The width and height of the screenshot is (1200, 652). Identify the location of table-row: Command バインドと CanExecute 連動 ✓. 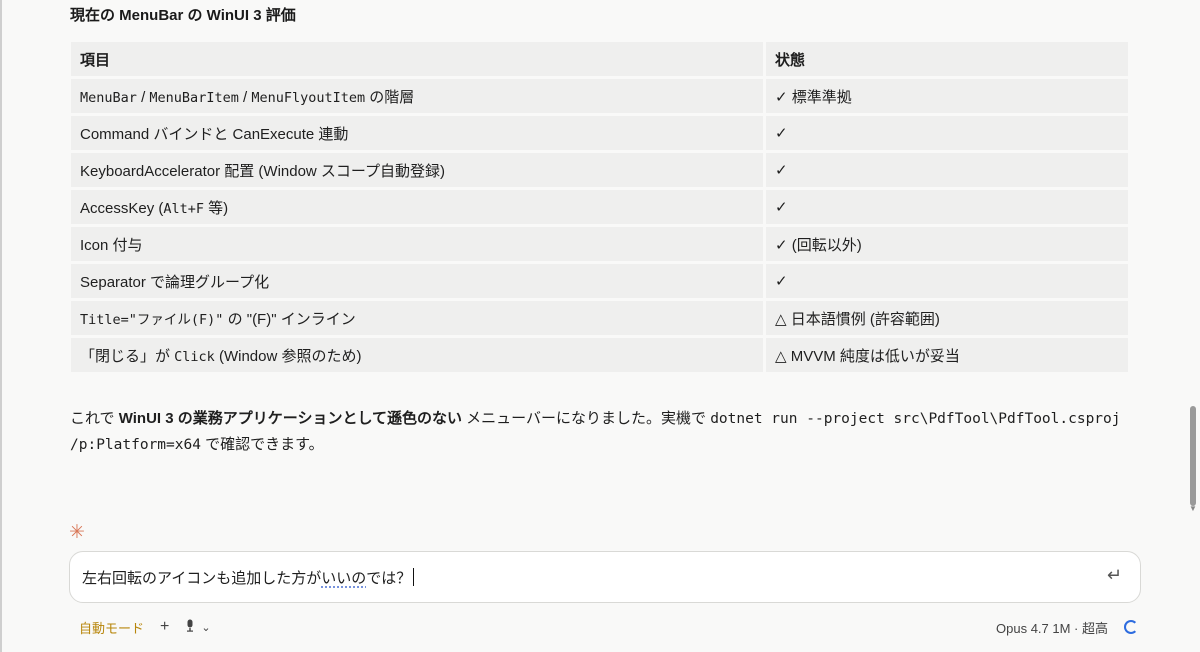
(599, 133).